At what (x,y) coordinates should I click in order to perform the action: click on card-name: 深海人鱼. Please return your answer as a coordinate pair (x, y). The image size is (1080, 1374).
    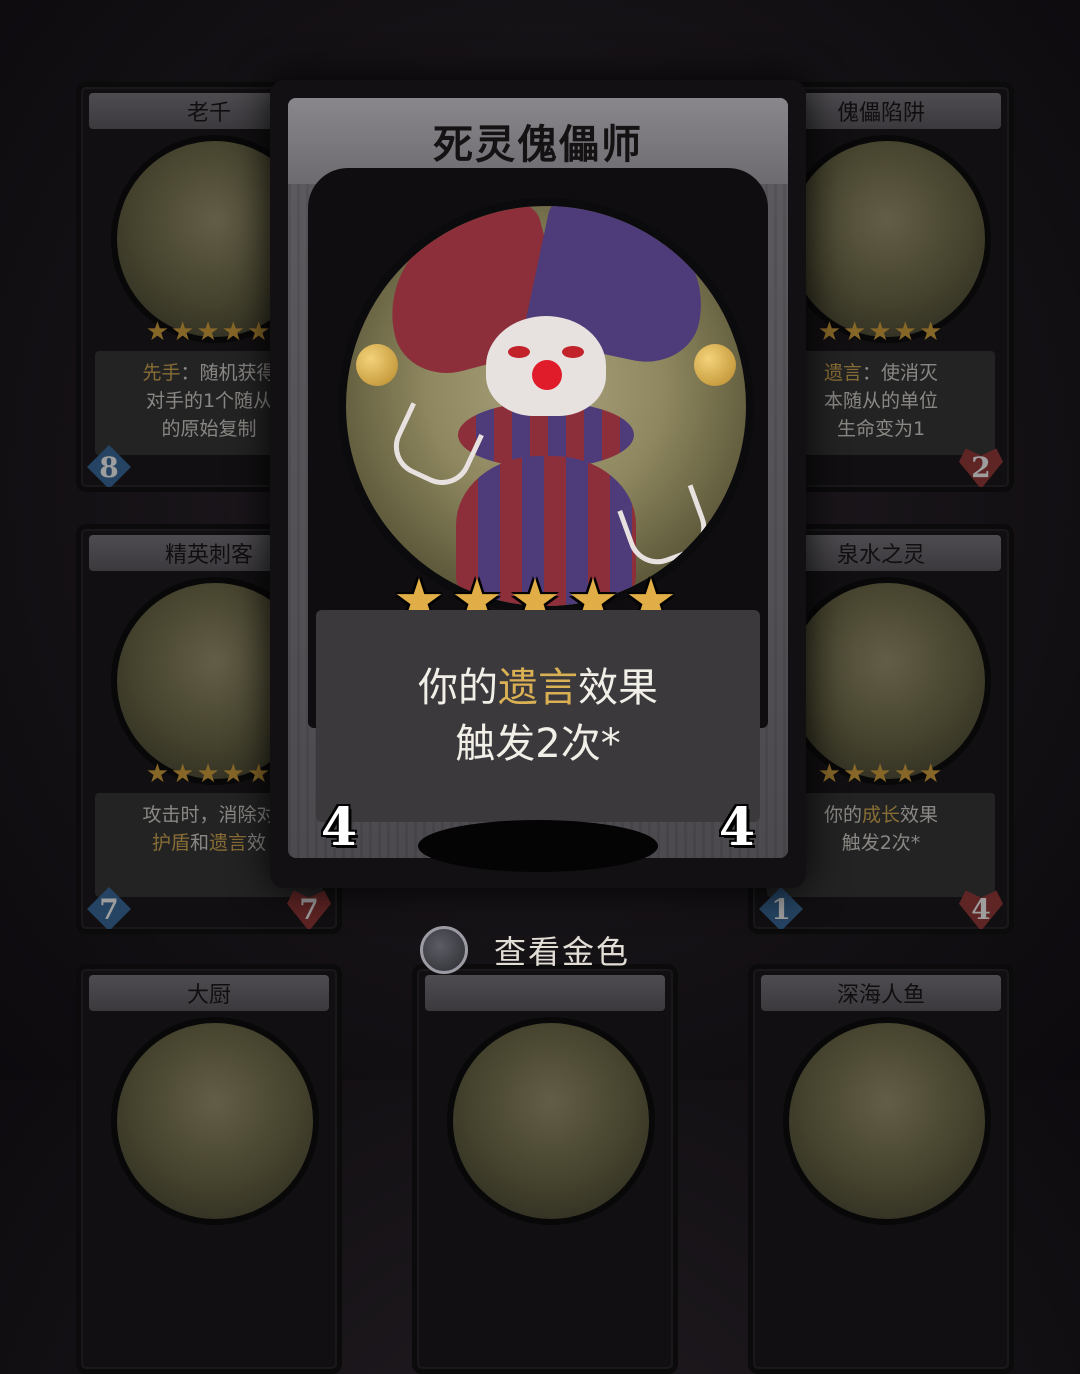
    Looking at the image, I should click on (881, 993).